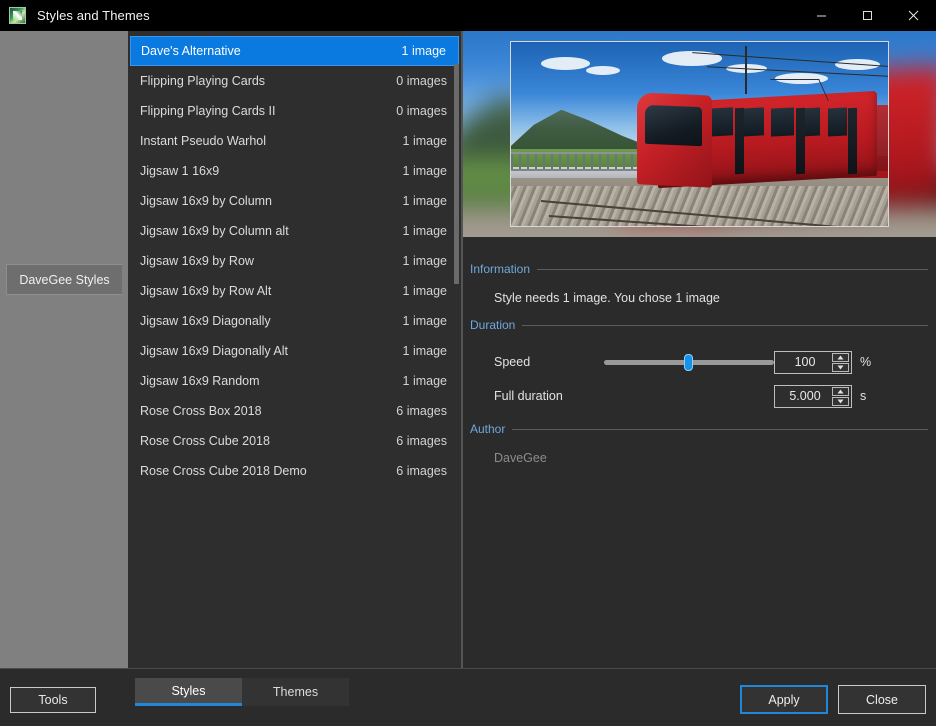 The width and height of the screenshot is (936, 726). I want to click on list-item-name: Jigsaw 16x9 Random, so click(200, 381).